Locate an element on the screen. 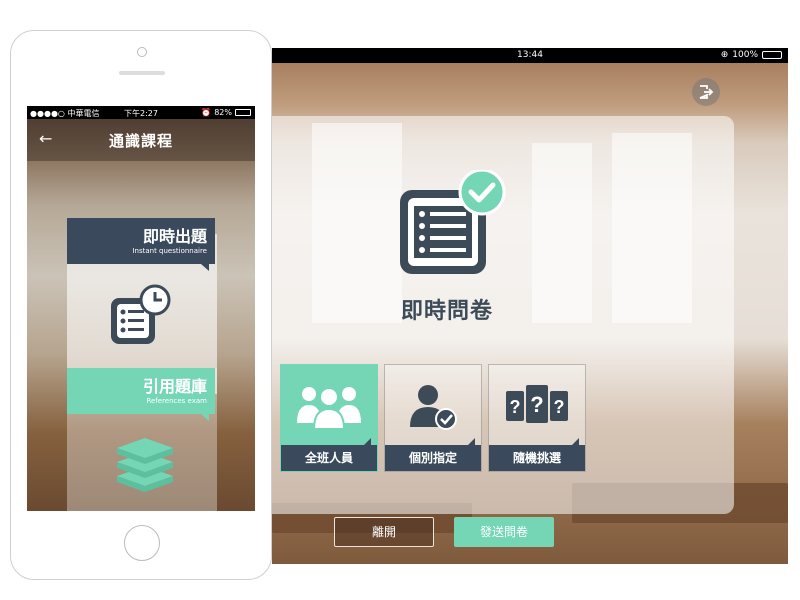 This screenshot has height=600, width=800. card-title: 引用題庫 is located at coordinates (174, 386).